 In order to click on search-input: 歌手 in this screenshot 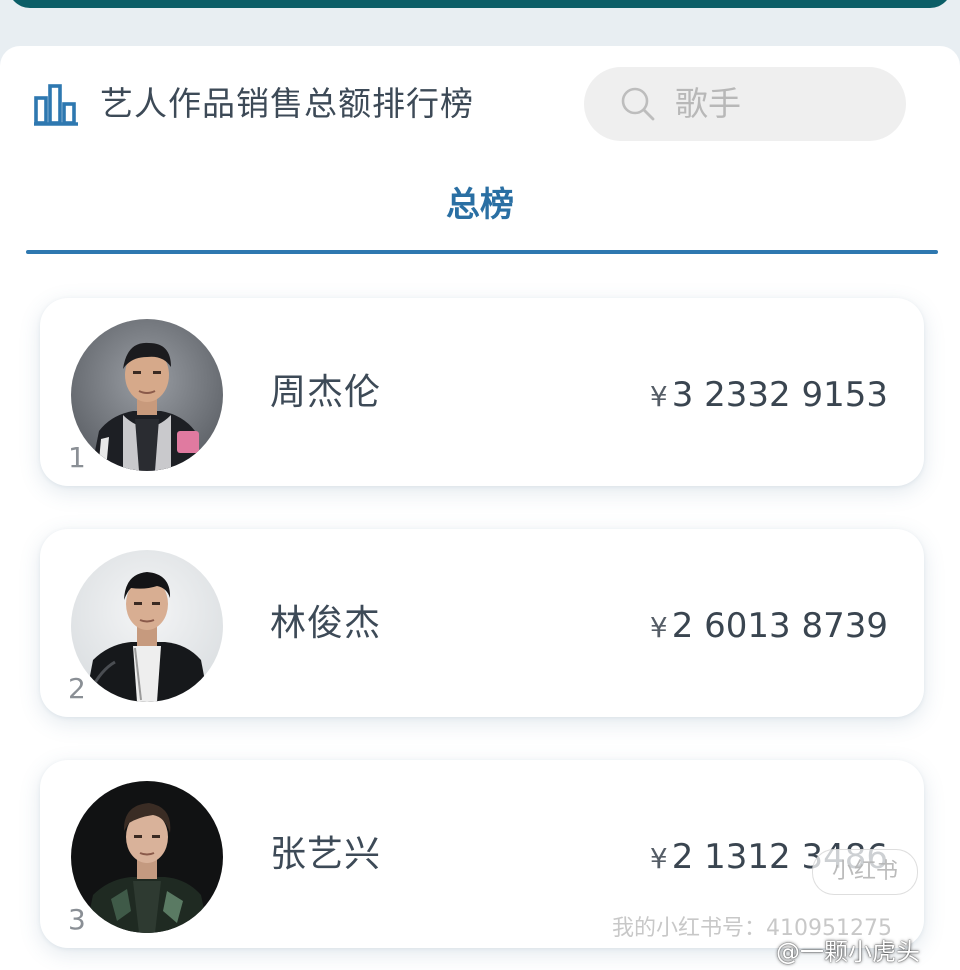, I will do `click(745, 104)`.